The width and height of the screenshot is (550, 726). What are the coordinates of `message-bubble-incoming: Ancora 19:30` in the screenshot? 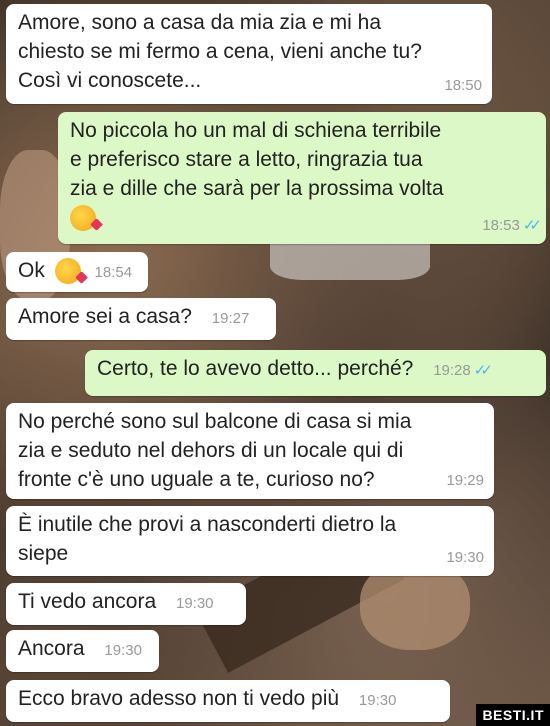 It's located at (82, 651).